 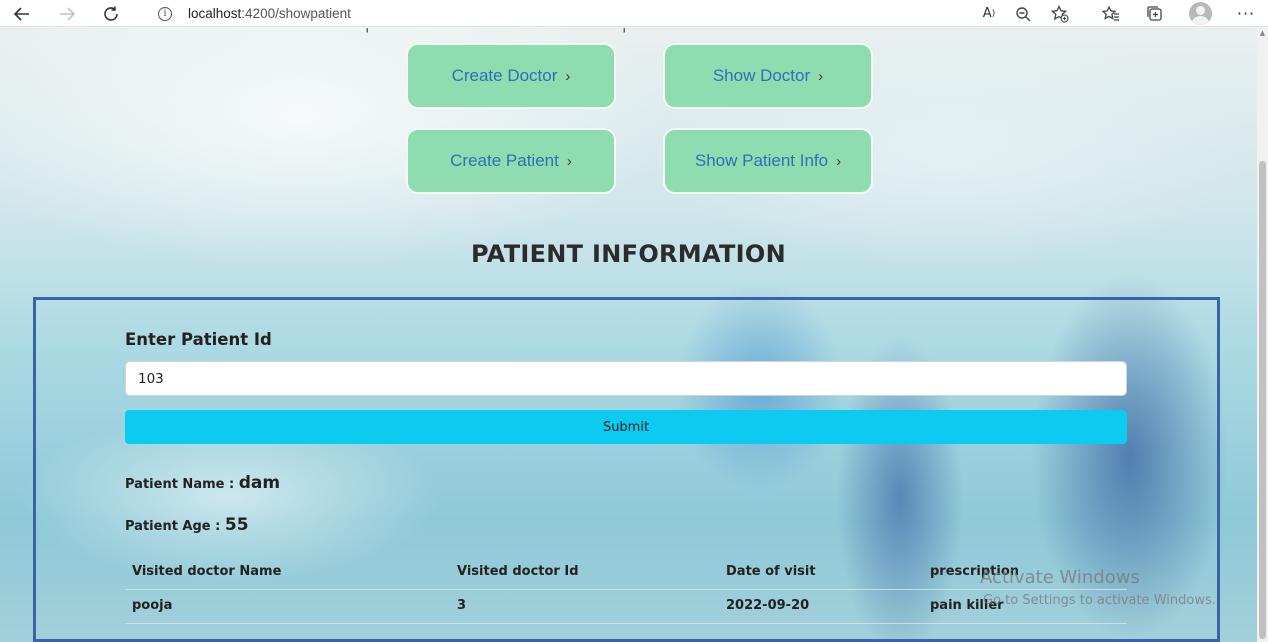 What do you see at coordinates (610, 13) in the screenshot?
I see `address-bar: i localhost:4200/showpatient` at bounding box center [610, 13].